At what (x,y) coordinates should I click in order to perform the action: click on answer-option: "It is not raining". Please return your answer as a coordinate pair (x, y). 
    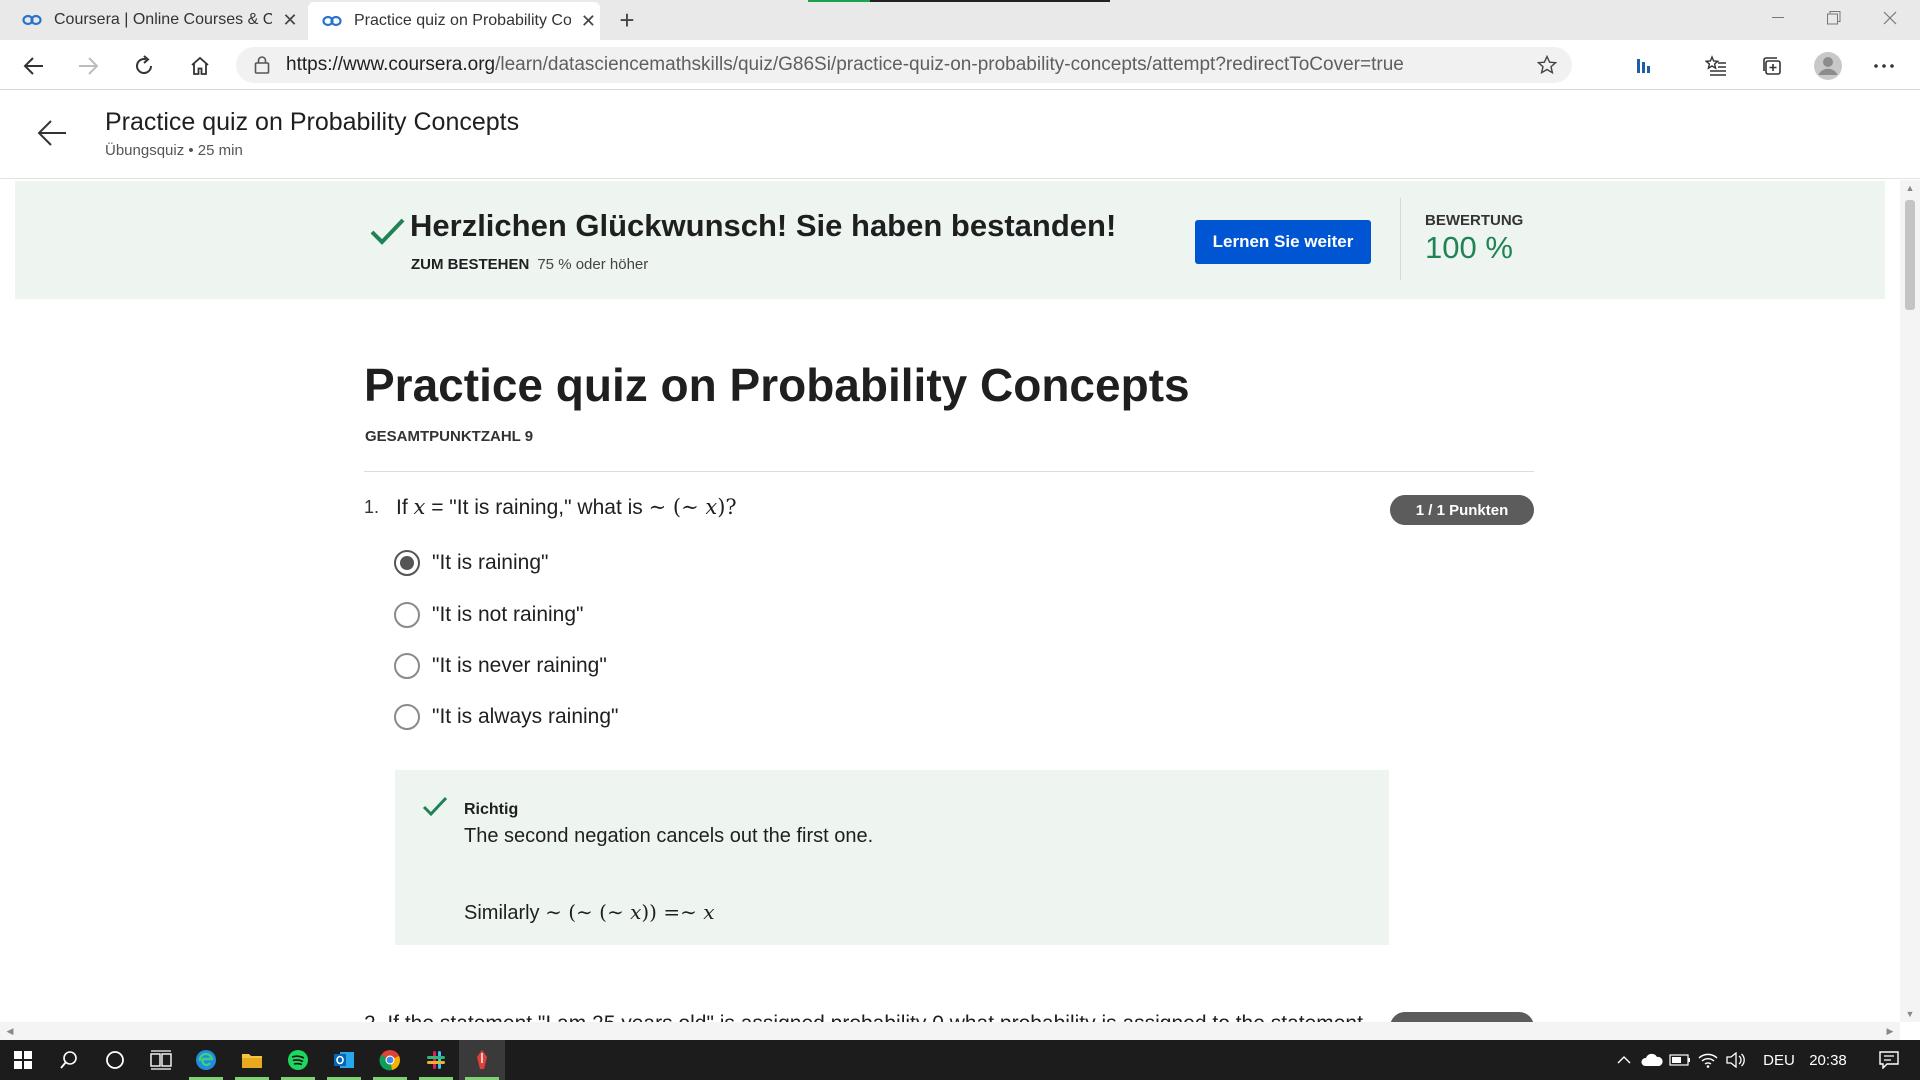
    Looking at the image, I should click on (488, 615).